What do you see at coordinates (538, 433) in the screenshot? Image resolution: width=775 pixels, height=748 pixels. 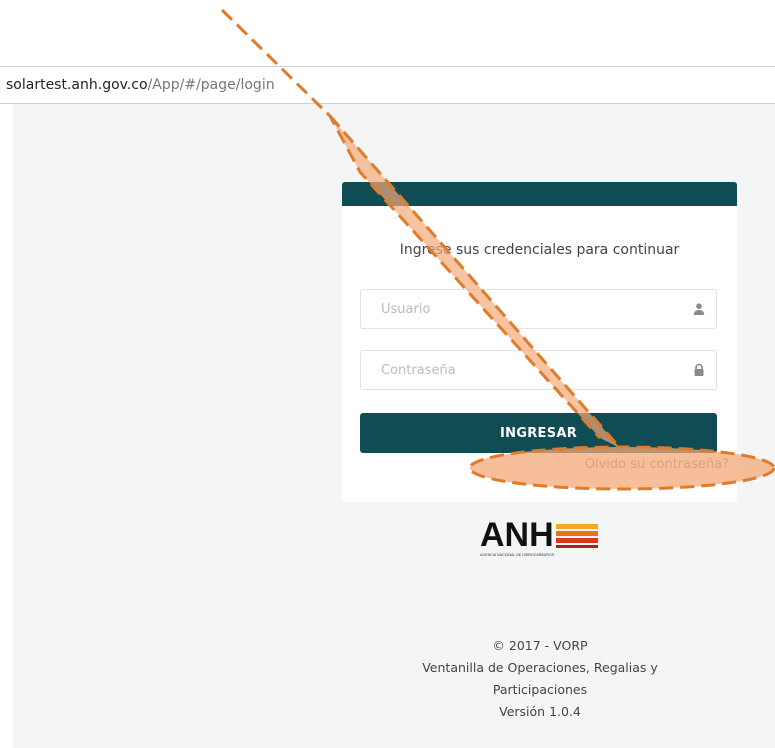 I see `login-submit-button: INGRESAR` at bounding box center [538, 433].